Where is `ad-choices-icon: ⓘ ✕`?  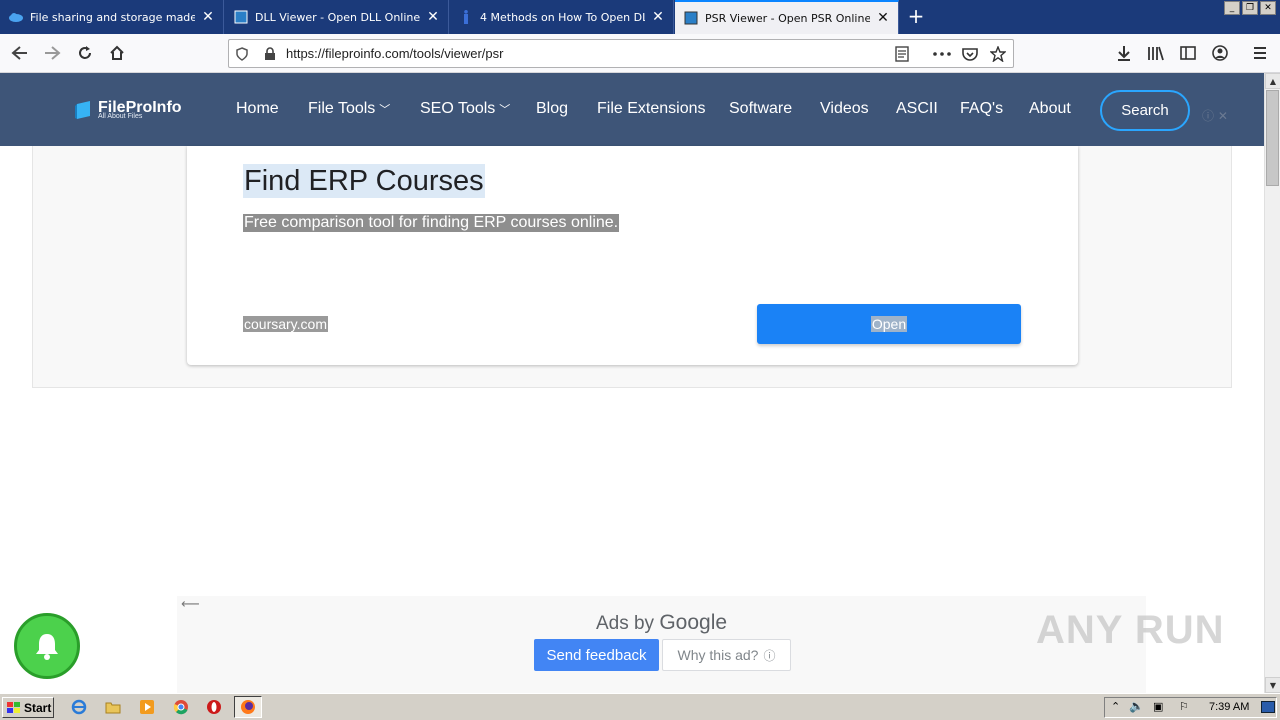
ad-choices-icon: ⓘ ✕ is located at coordinates (1215, 115).